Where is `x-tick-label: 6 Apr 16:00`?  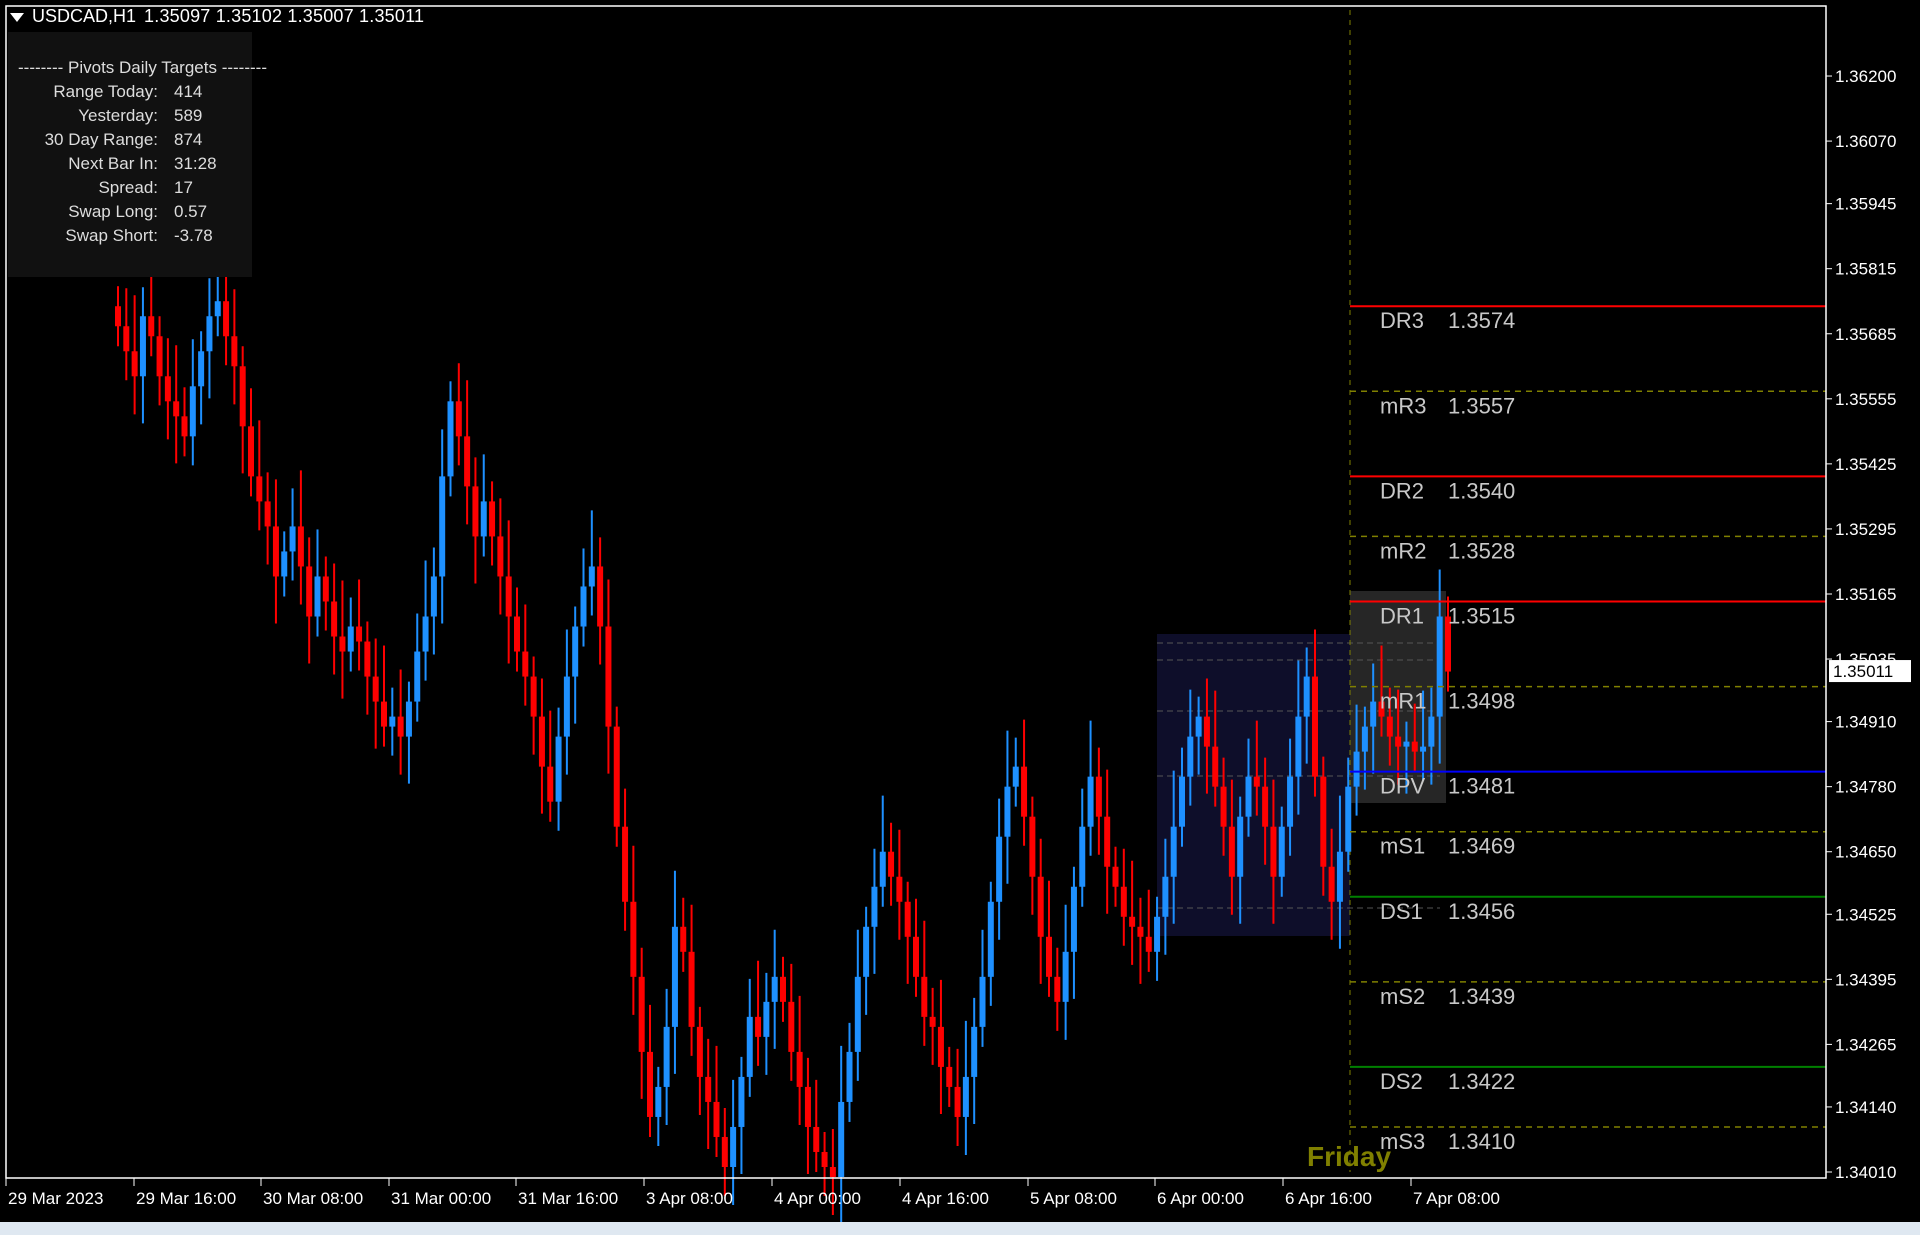 x-tick-label: 6 Apr 16:00 is located at coordinates (1328, 1198).